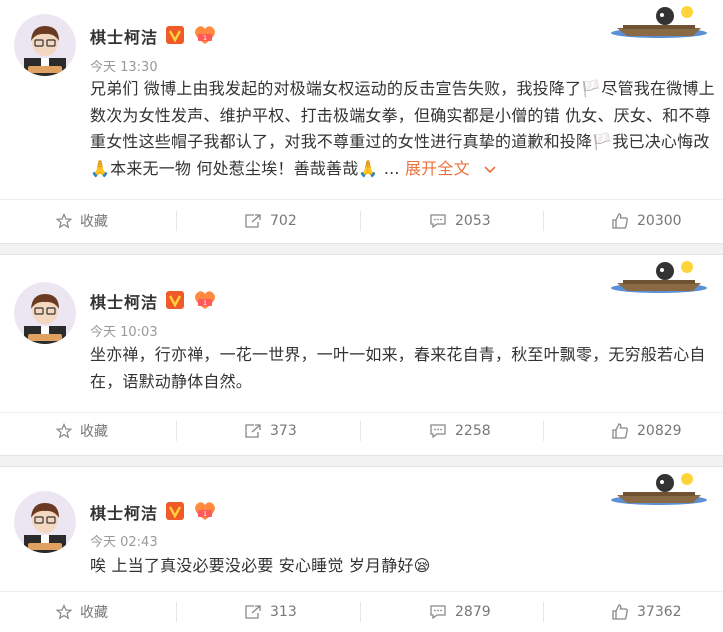 This screenshot has height=632, width=723. I want to click on like-button: 20300, so click(646, 221).